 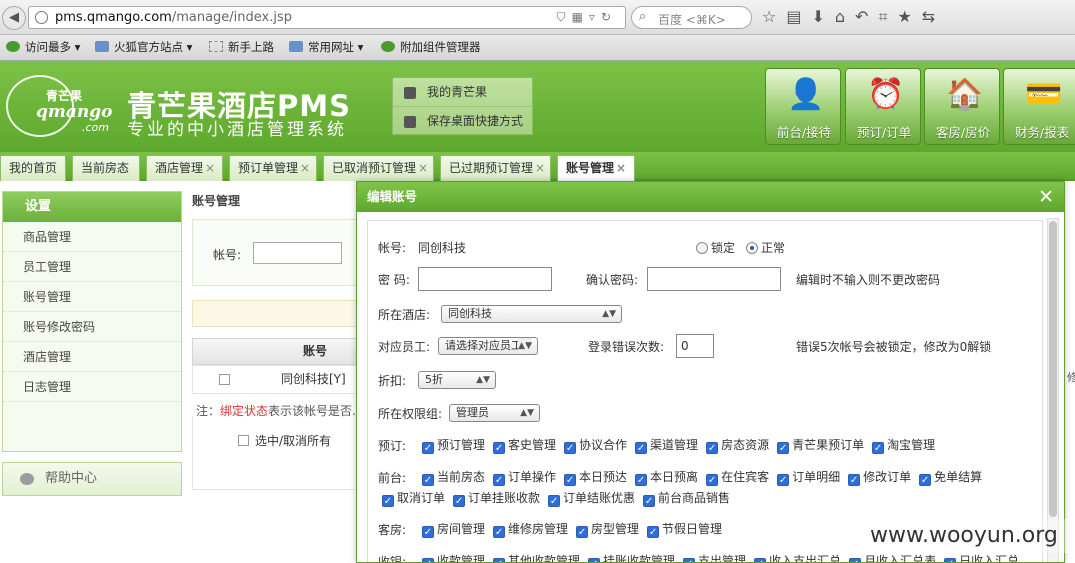 I want to click on sidebar-item-accounts: 账号管理, so click(x=92, y=297).